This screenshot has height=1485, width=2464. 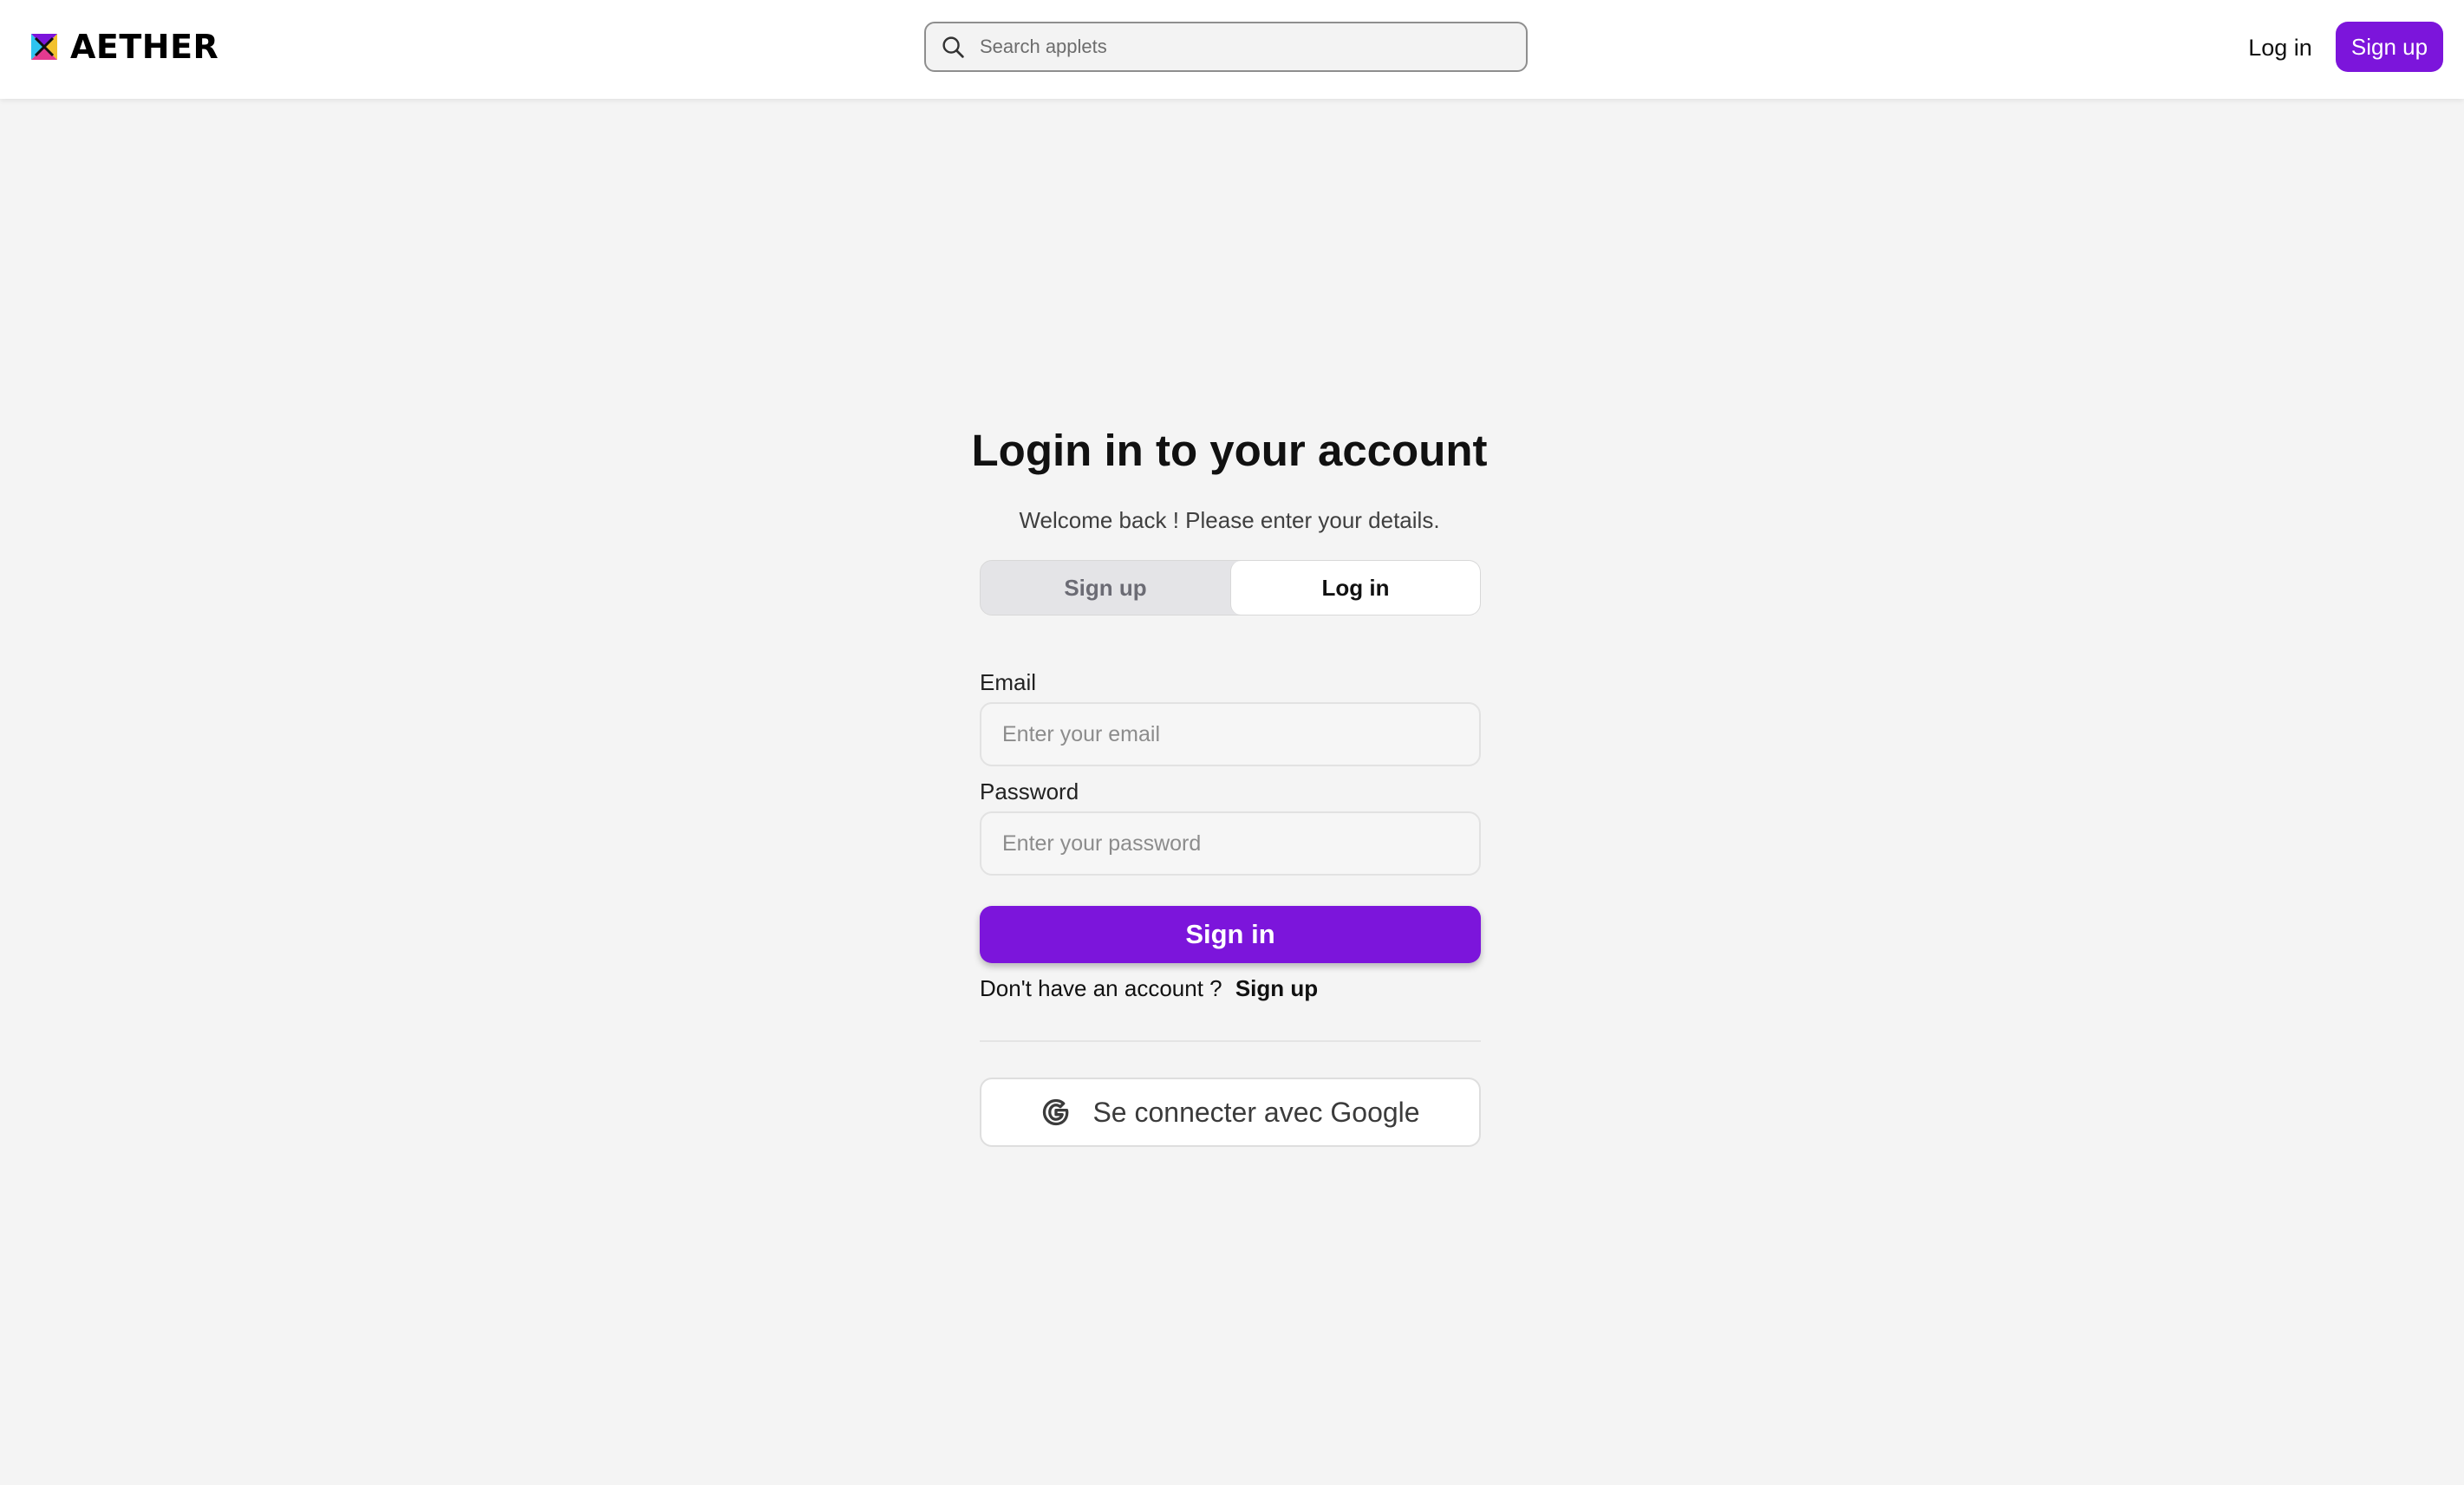 I want to click on password-label: Password, so click(x=1029, y=791).